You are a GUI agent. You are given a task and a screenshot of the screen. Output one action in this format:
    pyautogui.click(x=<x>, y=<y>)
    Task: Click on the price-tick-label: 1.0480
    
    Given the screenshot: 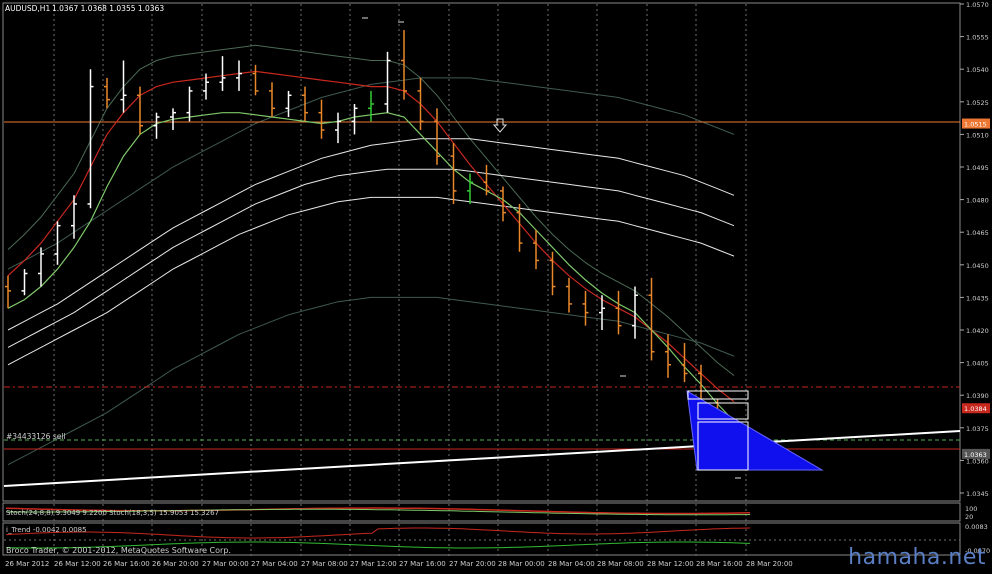 What is the action you would take?
    pyautogui.click(x=977, y=201)
    